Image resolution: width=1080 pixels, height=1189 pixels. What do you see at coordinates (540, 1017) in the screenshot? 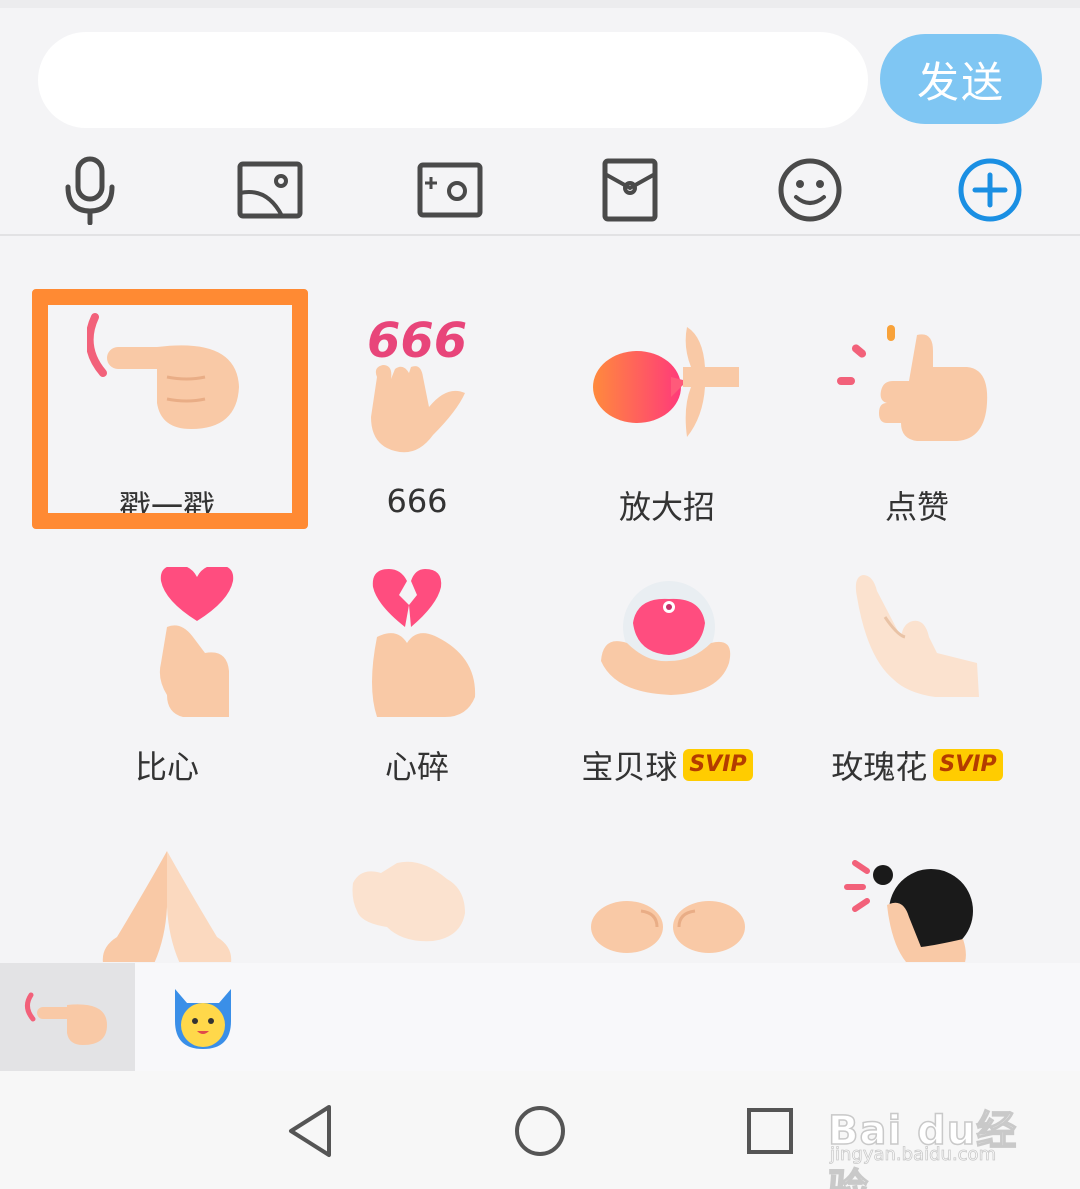
I see `sticker-pack-bar` at bounding box center [540, 1017].